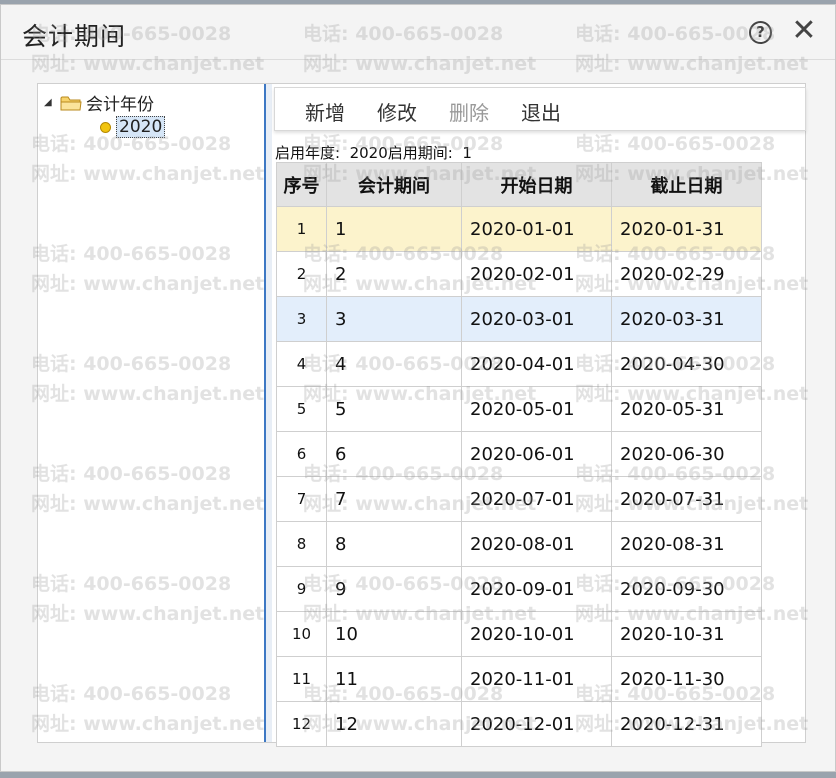 The image size is (836, 778). I want to click on table-row: 9 9 2020-09-01 2020-09-30, so click(519, 589).